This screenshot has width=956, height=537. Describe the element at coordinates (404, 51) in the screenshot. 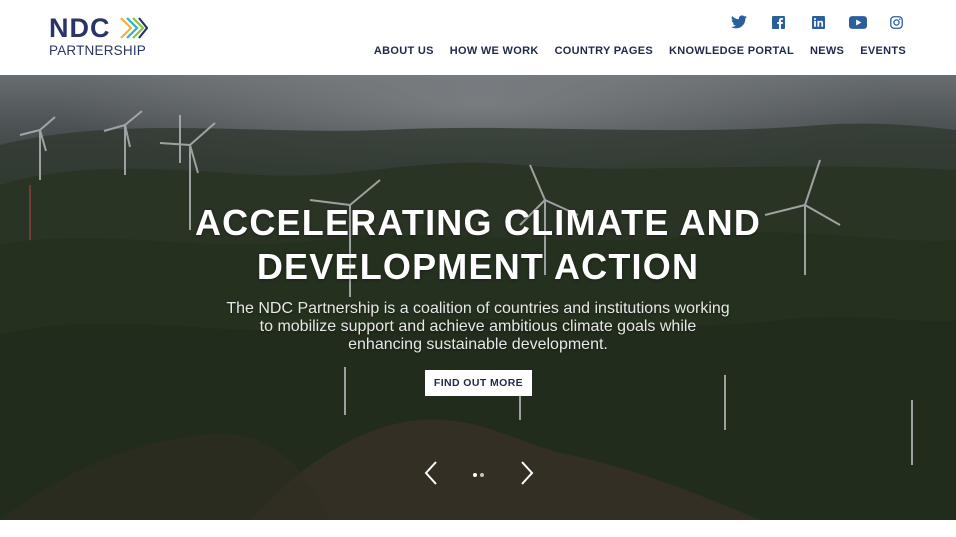

I see `nav-about-us: ABOUT US` at that location.